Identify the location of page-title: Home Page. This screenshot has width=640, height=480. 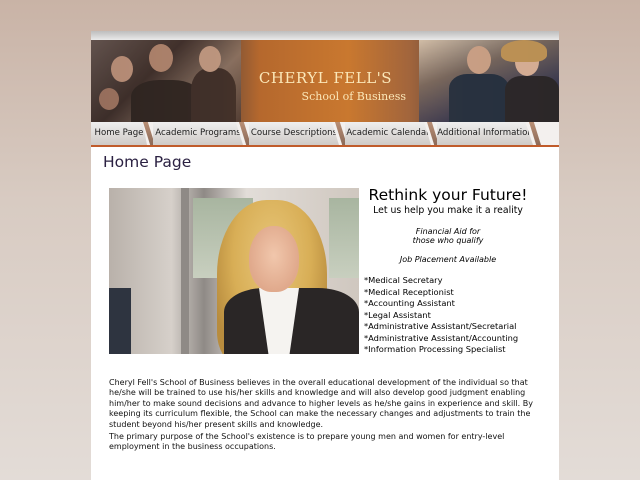
(147, 162).